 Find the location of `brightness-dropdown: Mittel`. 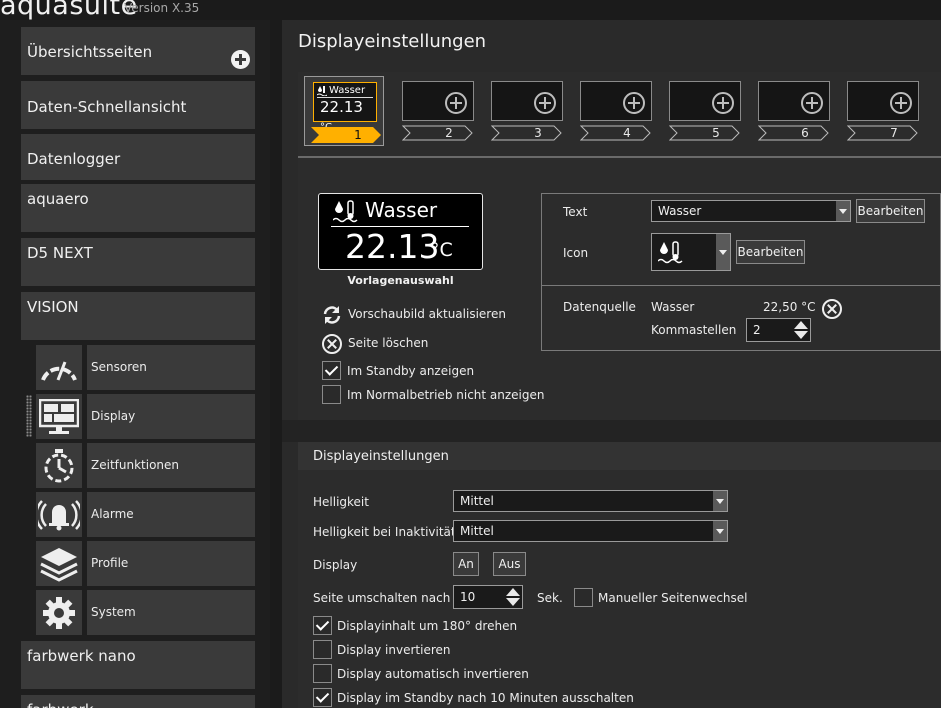

brightness-dropdown: Mittel is located at coordinates (590, 501).